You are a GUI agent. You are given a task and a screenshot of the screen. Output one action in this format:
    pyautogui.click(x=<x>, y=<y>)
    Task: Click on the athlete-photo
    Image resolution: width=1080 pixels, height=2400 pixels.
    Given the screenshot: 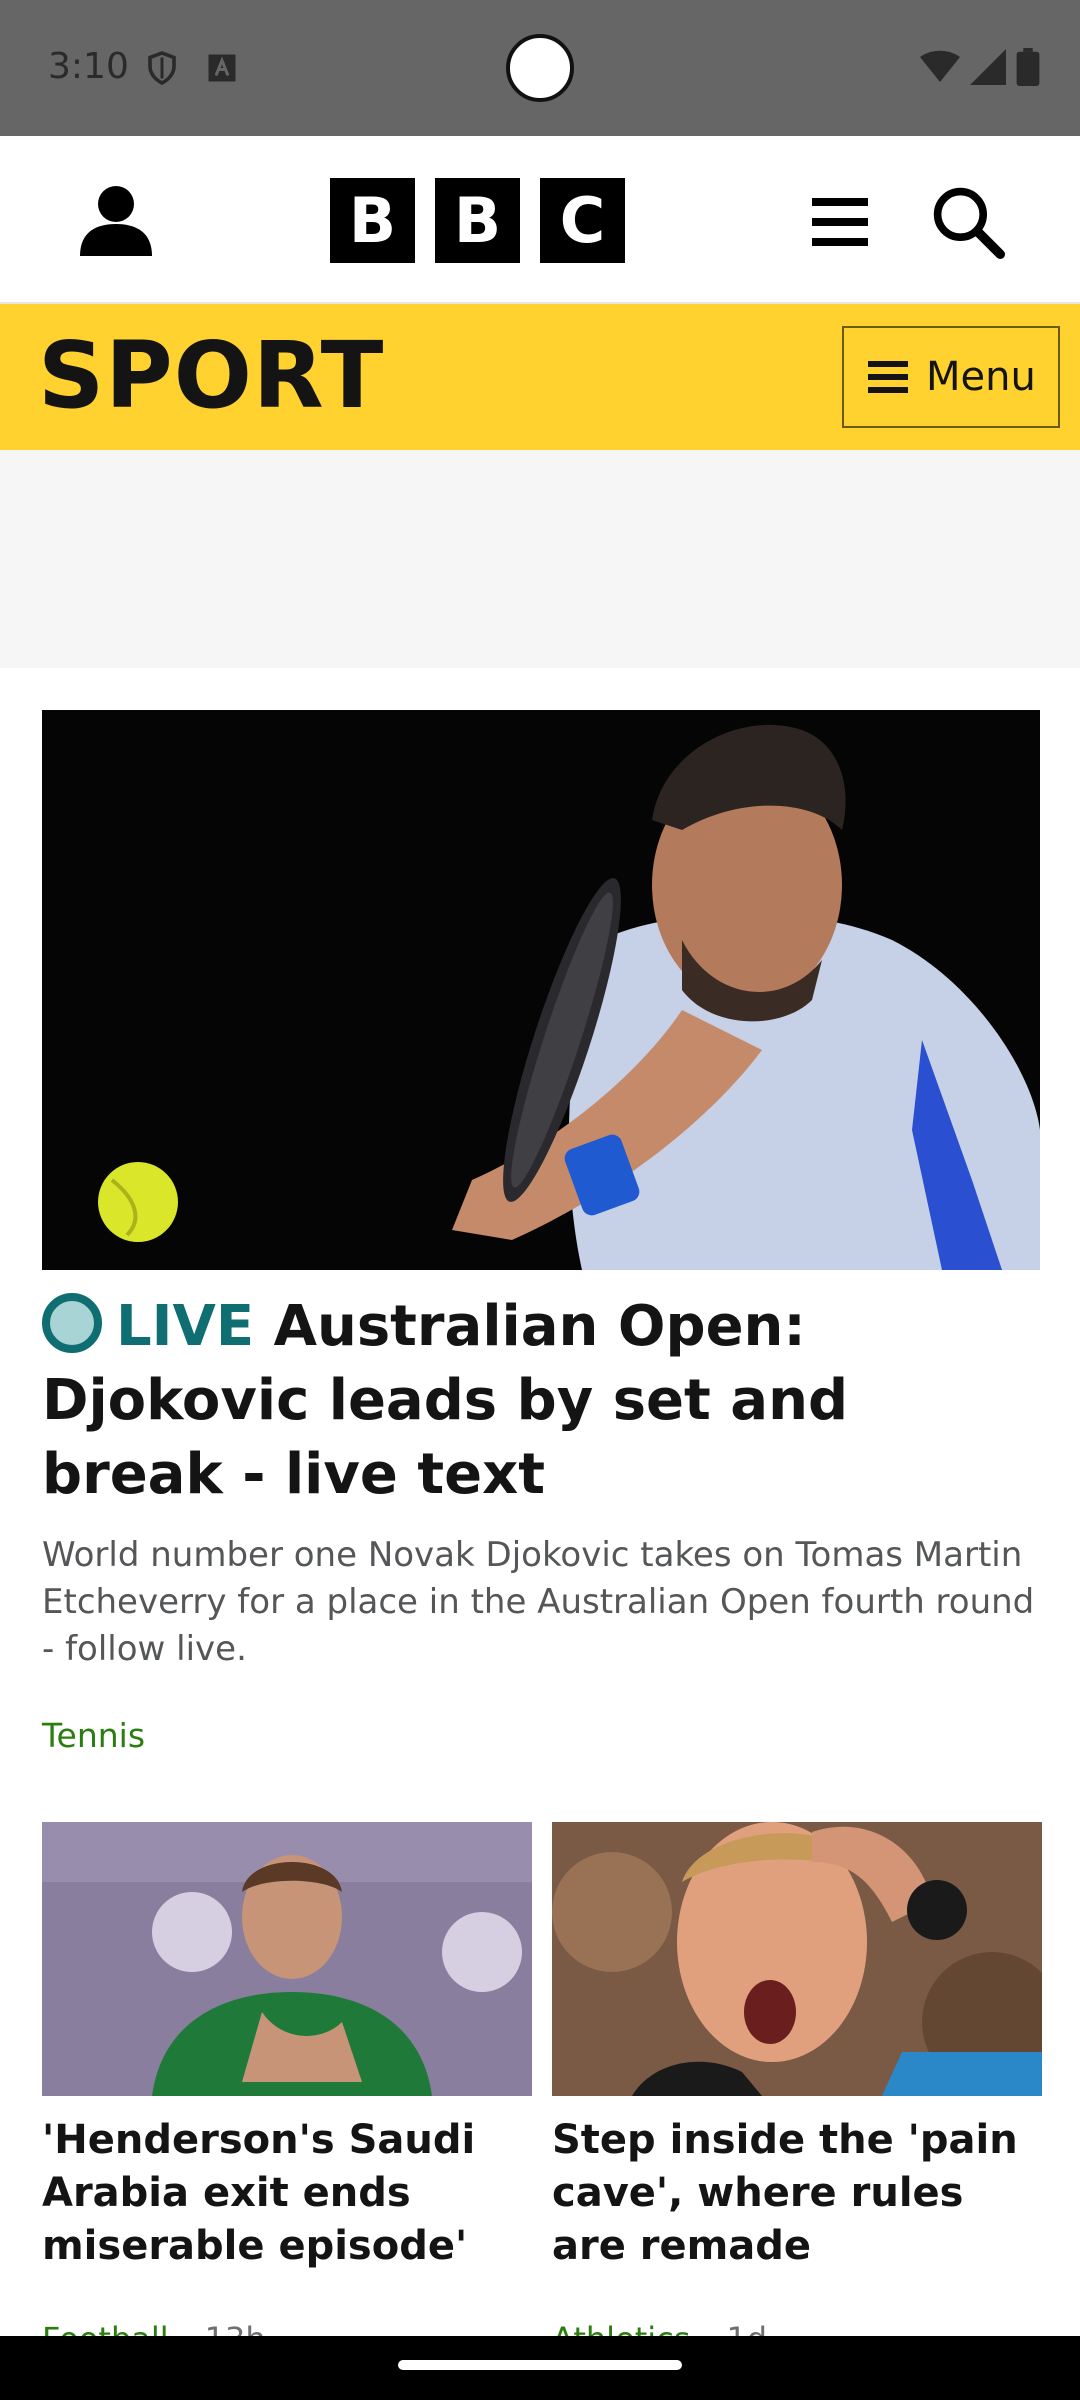 What is the action you would take?
    pyautogui.click(x=797, y=1959)
    